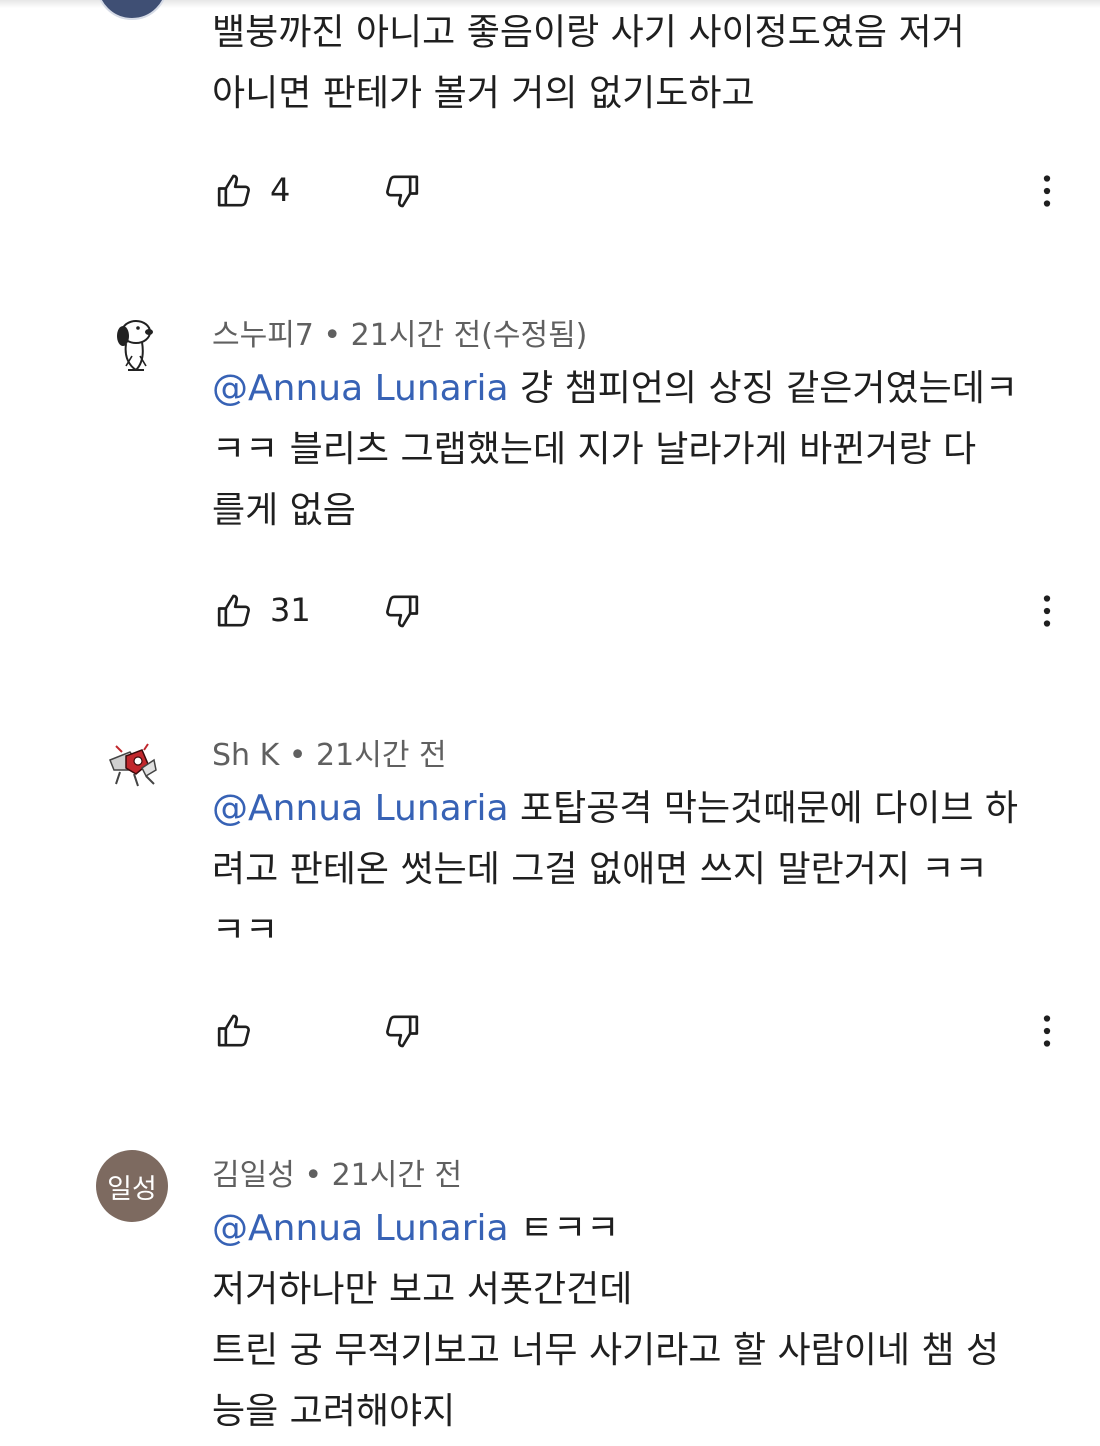 The image size is (1100, 1446). I want to click on comment-line: @Annua Lunaria 걍 챔피언의 상징 같은거였는데ㅋ, so click(642, 388).